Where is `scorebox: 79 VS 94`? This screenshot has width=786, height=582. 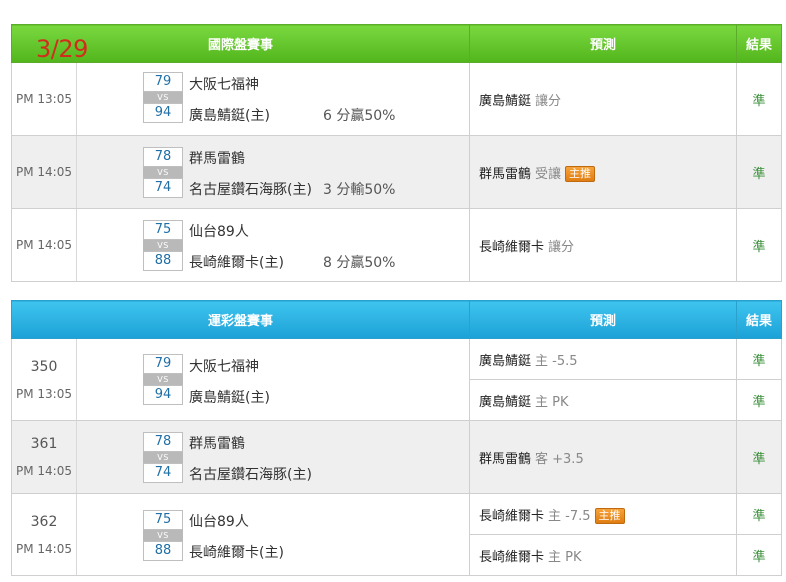 scorebox: 79 VS 94 is located at coordinates (163, 379).